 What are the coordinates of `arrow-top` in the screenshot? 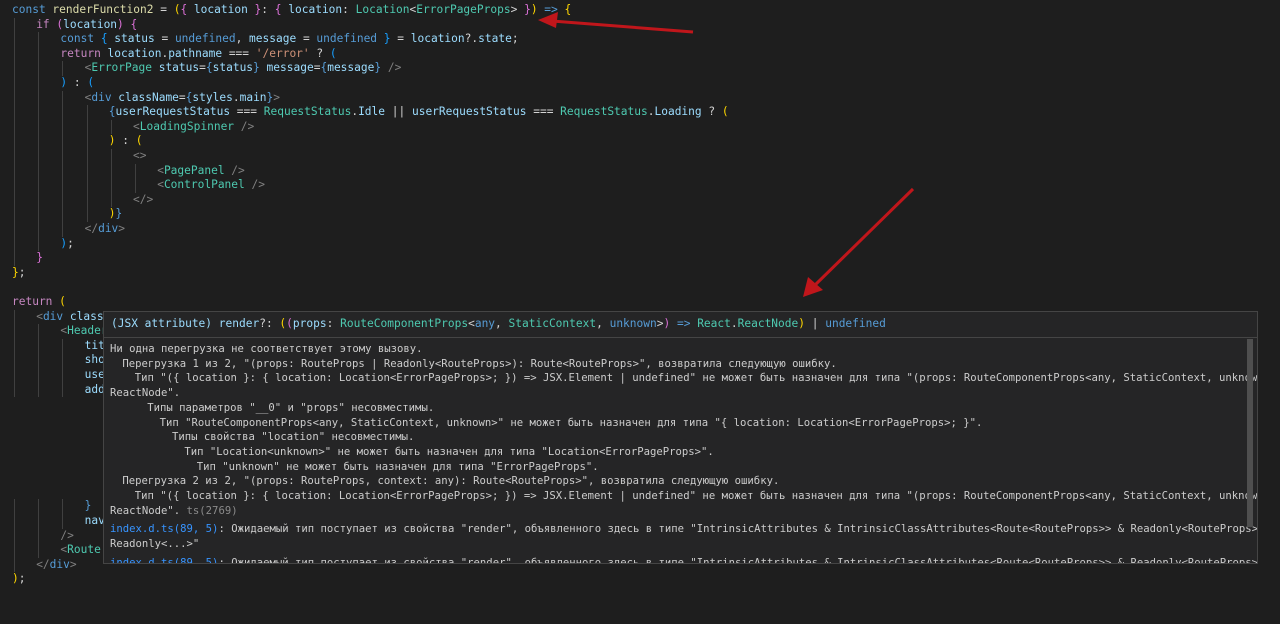 It's located at (616, 23).